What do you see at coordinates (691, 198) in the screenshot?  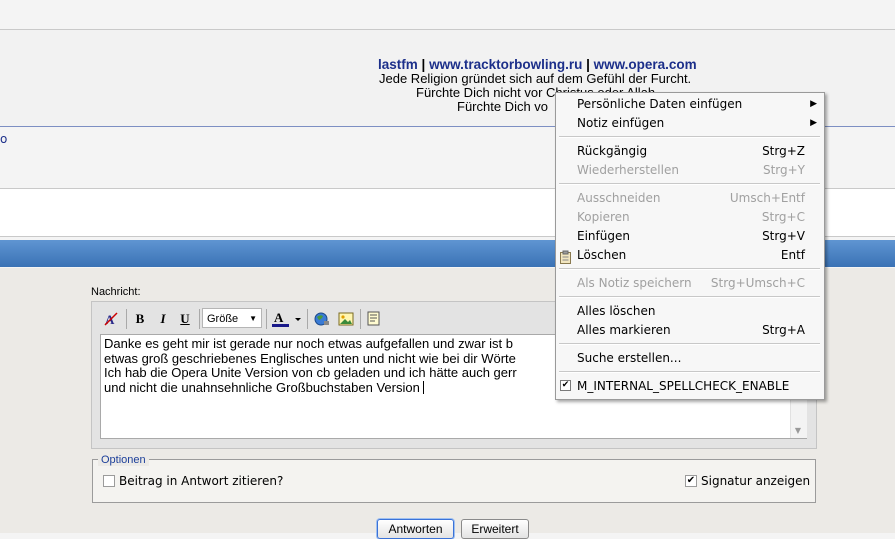 I see `menu-item-cut: Ausschneiden Umsch+Entf` at bounding box center [691, 198].